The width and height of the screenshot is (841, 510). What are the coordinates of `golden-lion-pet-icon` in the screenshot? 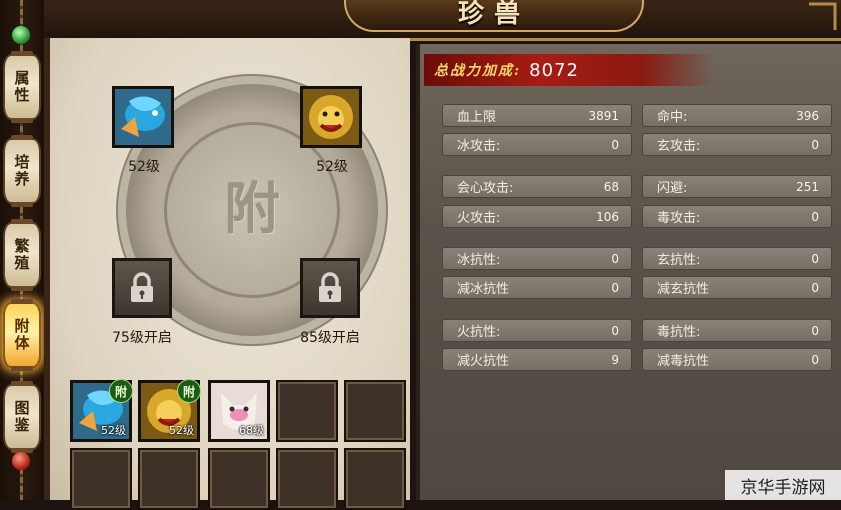 It's located at (331, 117).